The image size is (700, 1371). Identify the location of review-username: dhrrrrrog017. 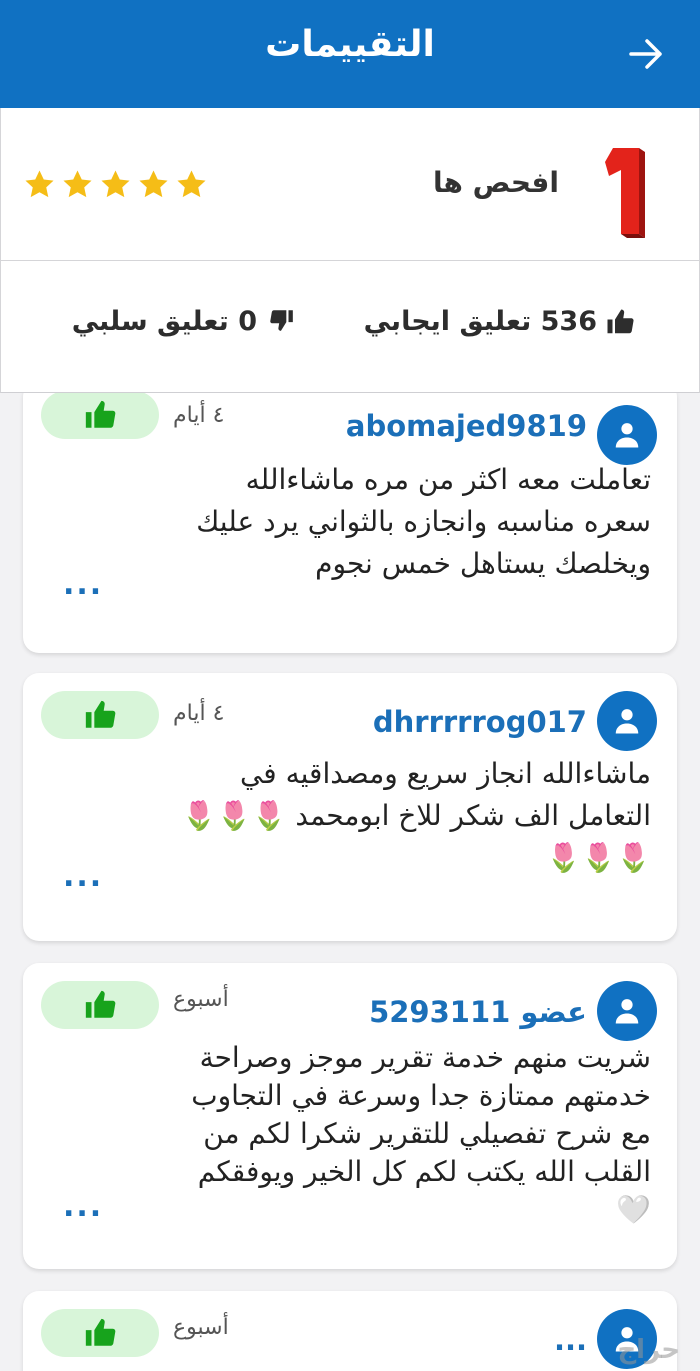
(480, 722).